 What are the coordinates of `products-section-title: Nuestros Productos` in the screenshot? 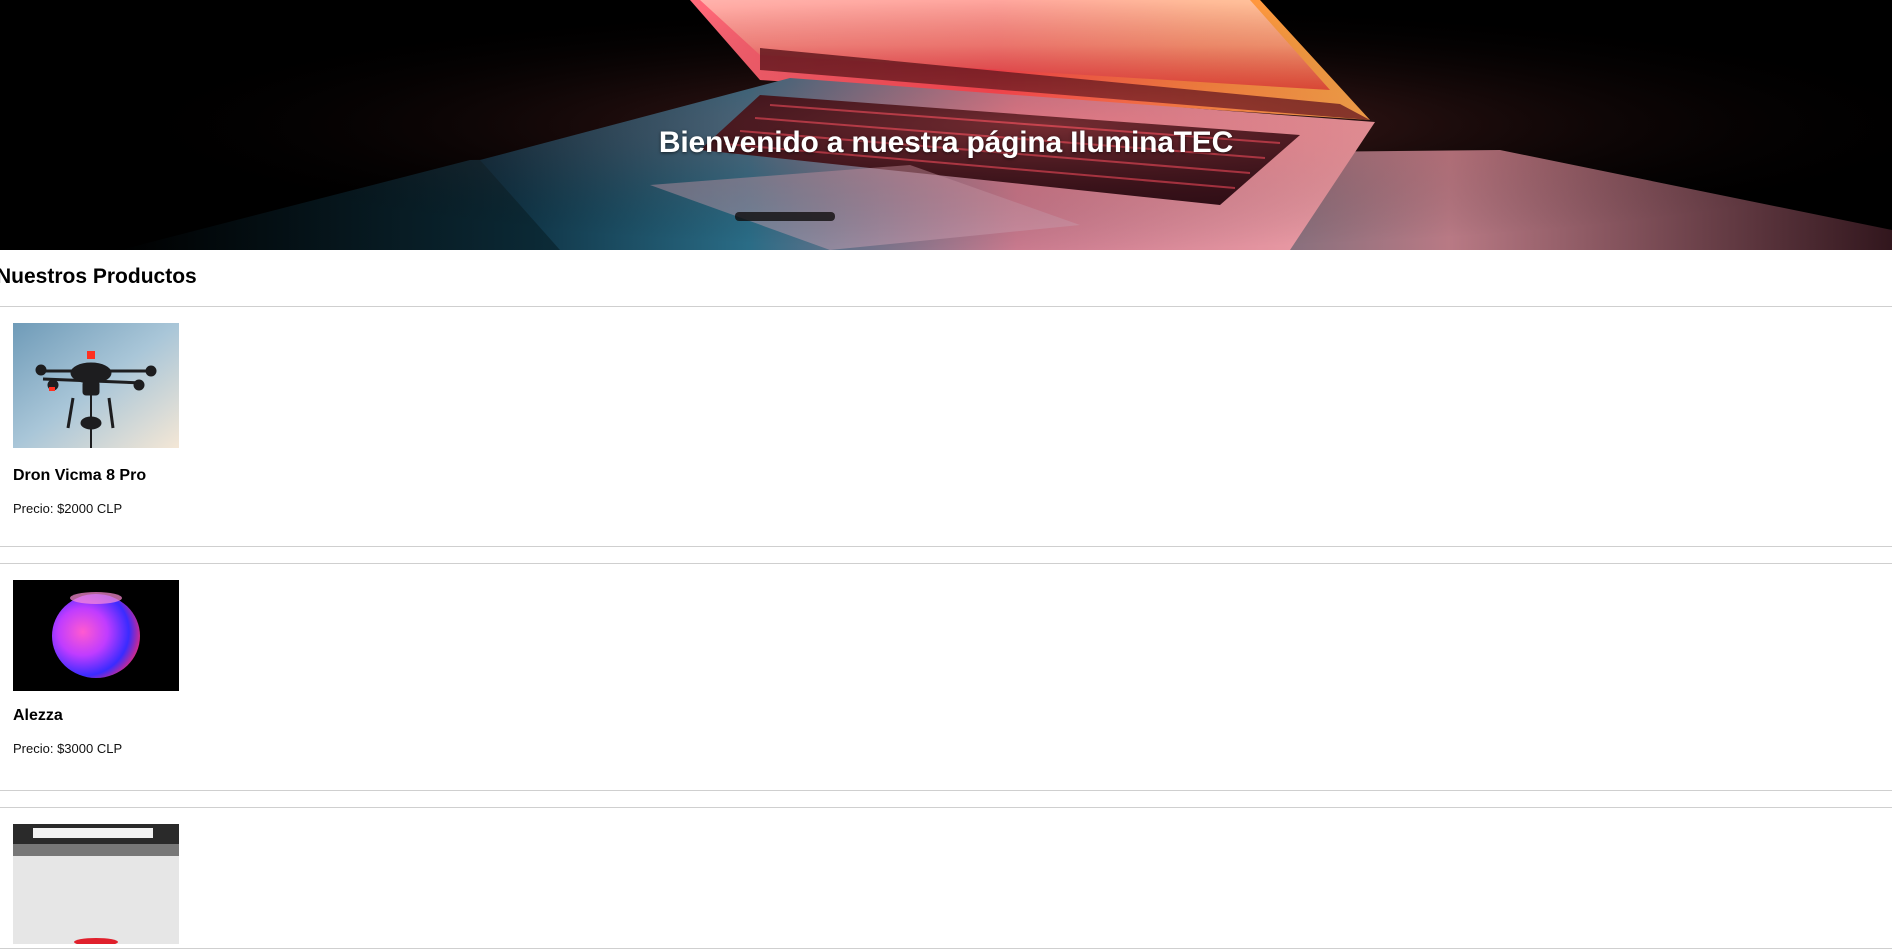 It's located at (98, 276).